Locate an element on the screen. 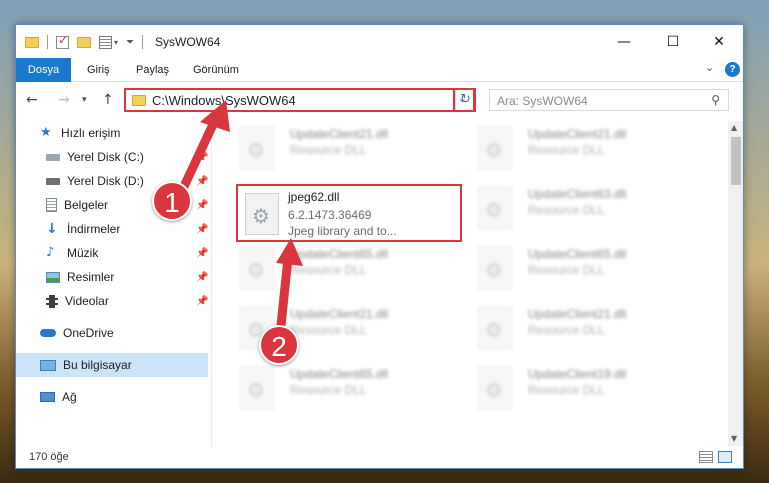 Image resolution: width=769 pixels, height=483 pixels. step-1-badge: 1 is located at coordinates (172, 201).